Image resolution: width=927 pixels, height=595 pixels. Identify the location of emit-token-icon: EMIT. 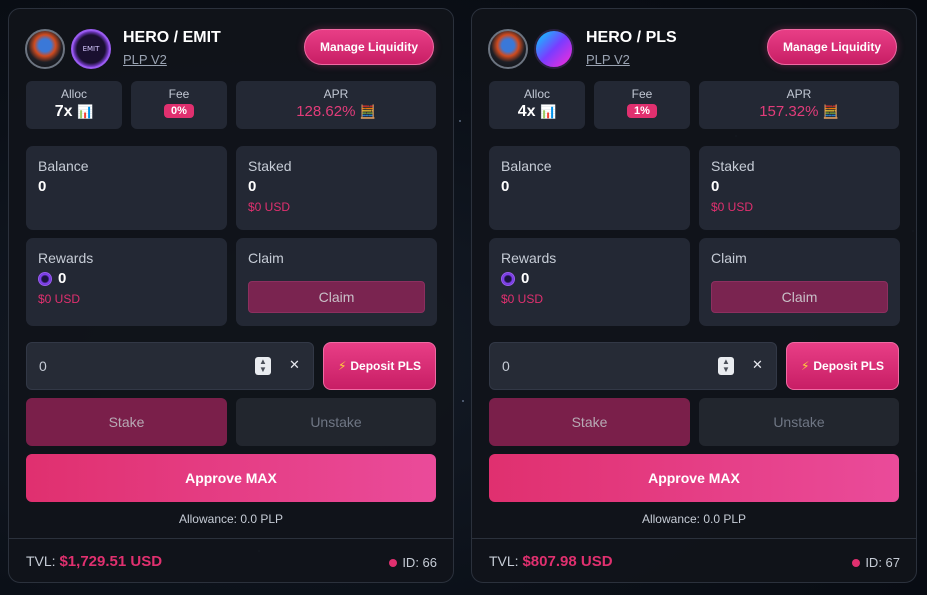
(91, 49).